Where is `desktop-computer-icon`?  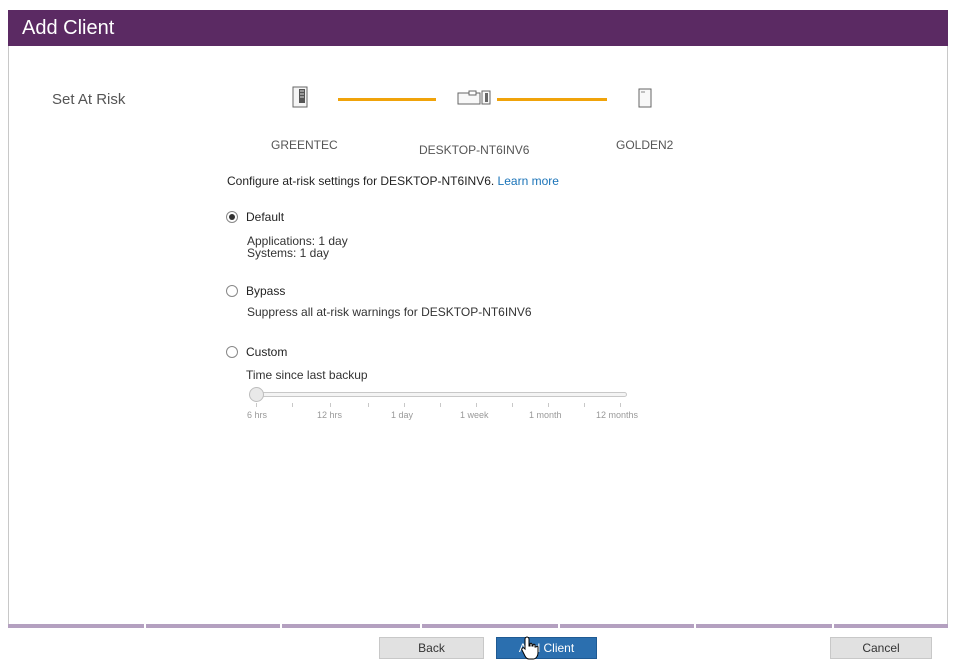
desktop-computer-icon is located at coordinates (474, 100).